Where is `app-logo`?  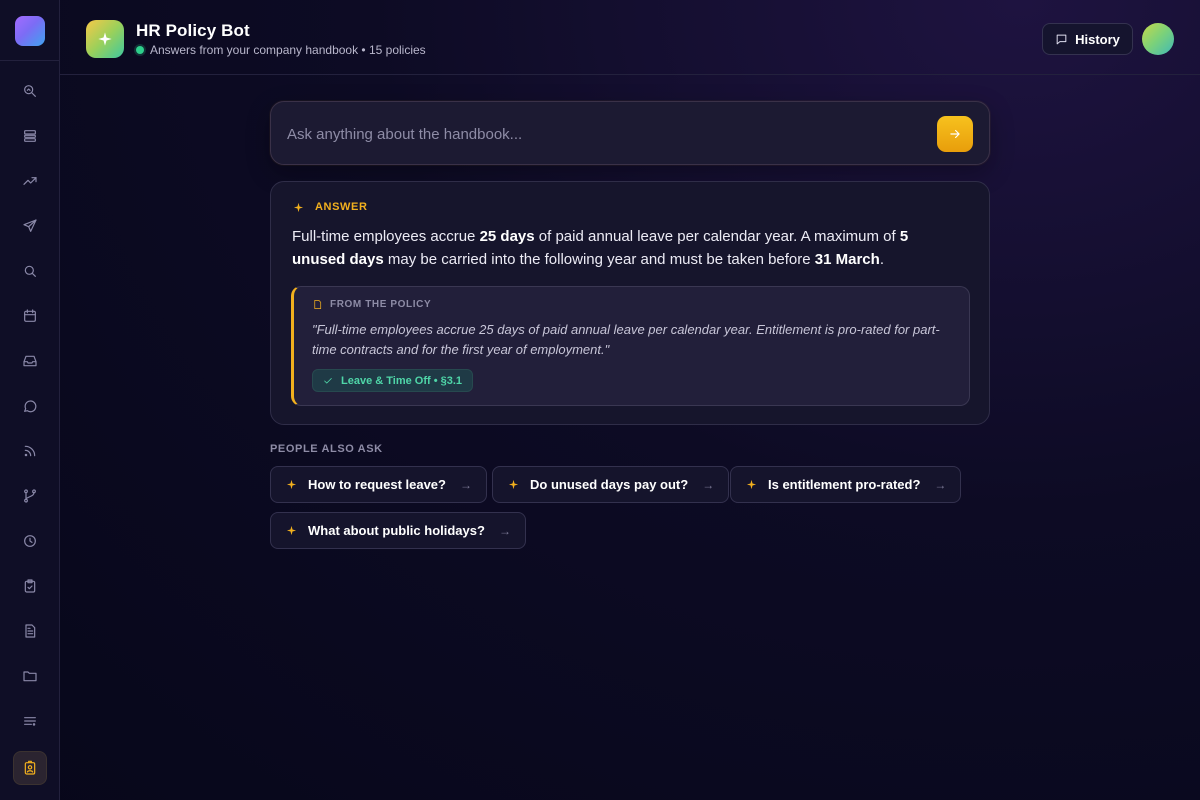 app-logo is located at coordinates (30, 31).